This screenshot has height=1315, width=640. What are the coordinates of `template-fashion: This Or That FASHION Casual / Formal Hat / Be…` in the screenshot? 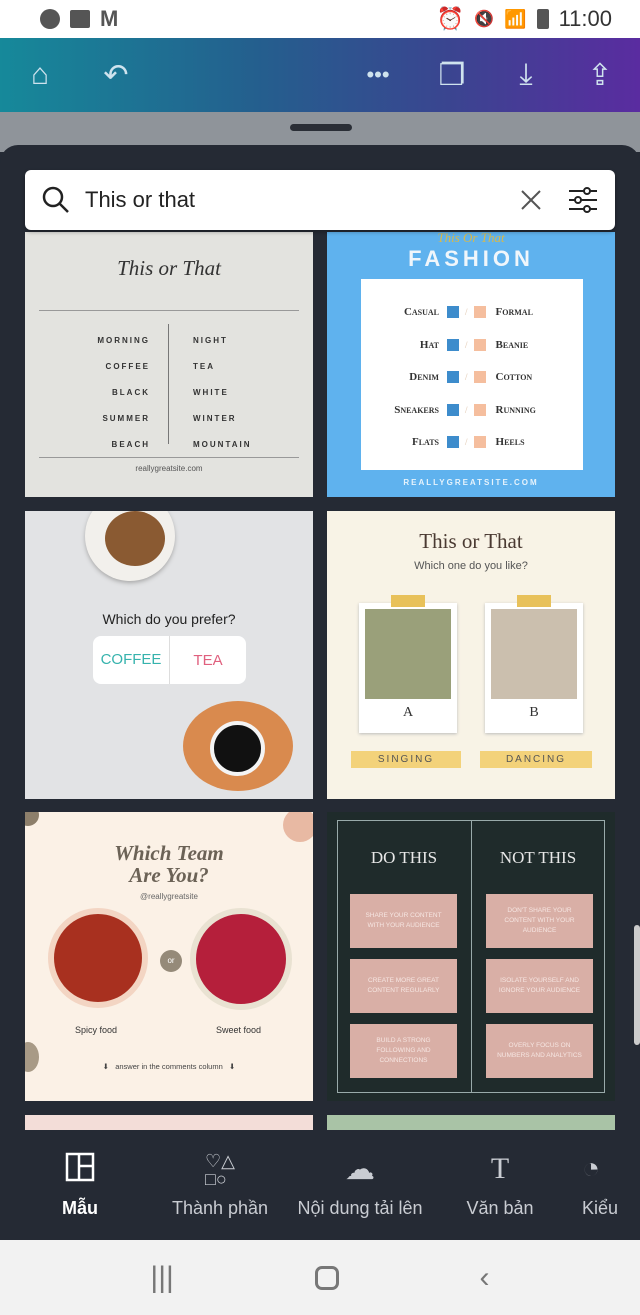 It's located at (471, 364).